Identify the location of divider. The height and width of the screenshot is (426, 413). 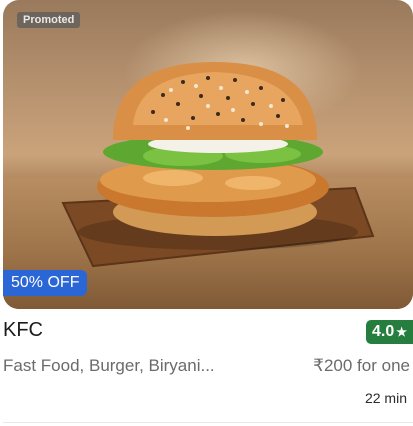
(208, 422).